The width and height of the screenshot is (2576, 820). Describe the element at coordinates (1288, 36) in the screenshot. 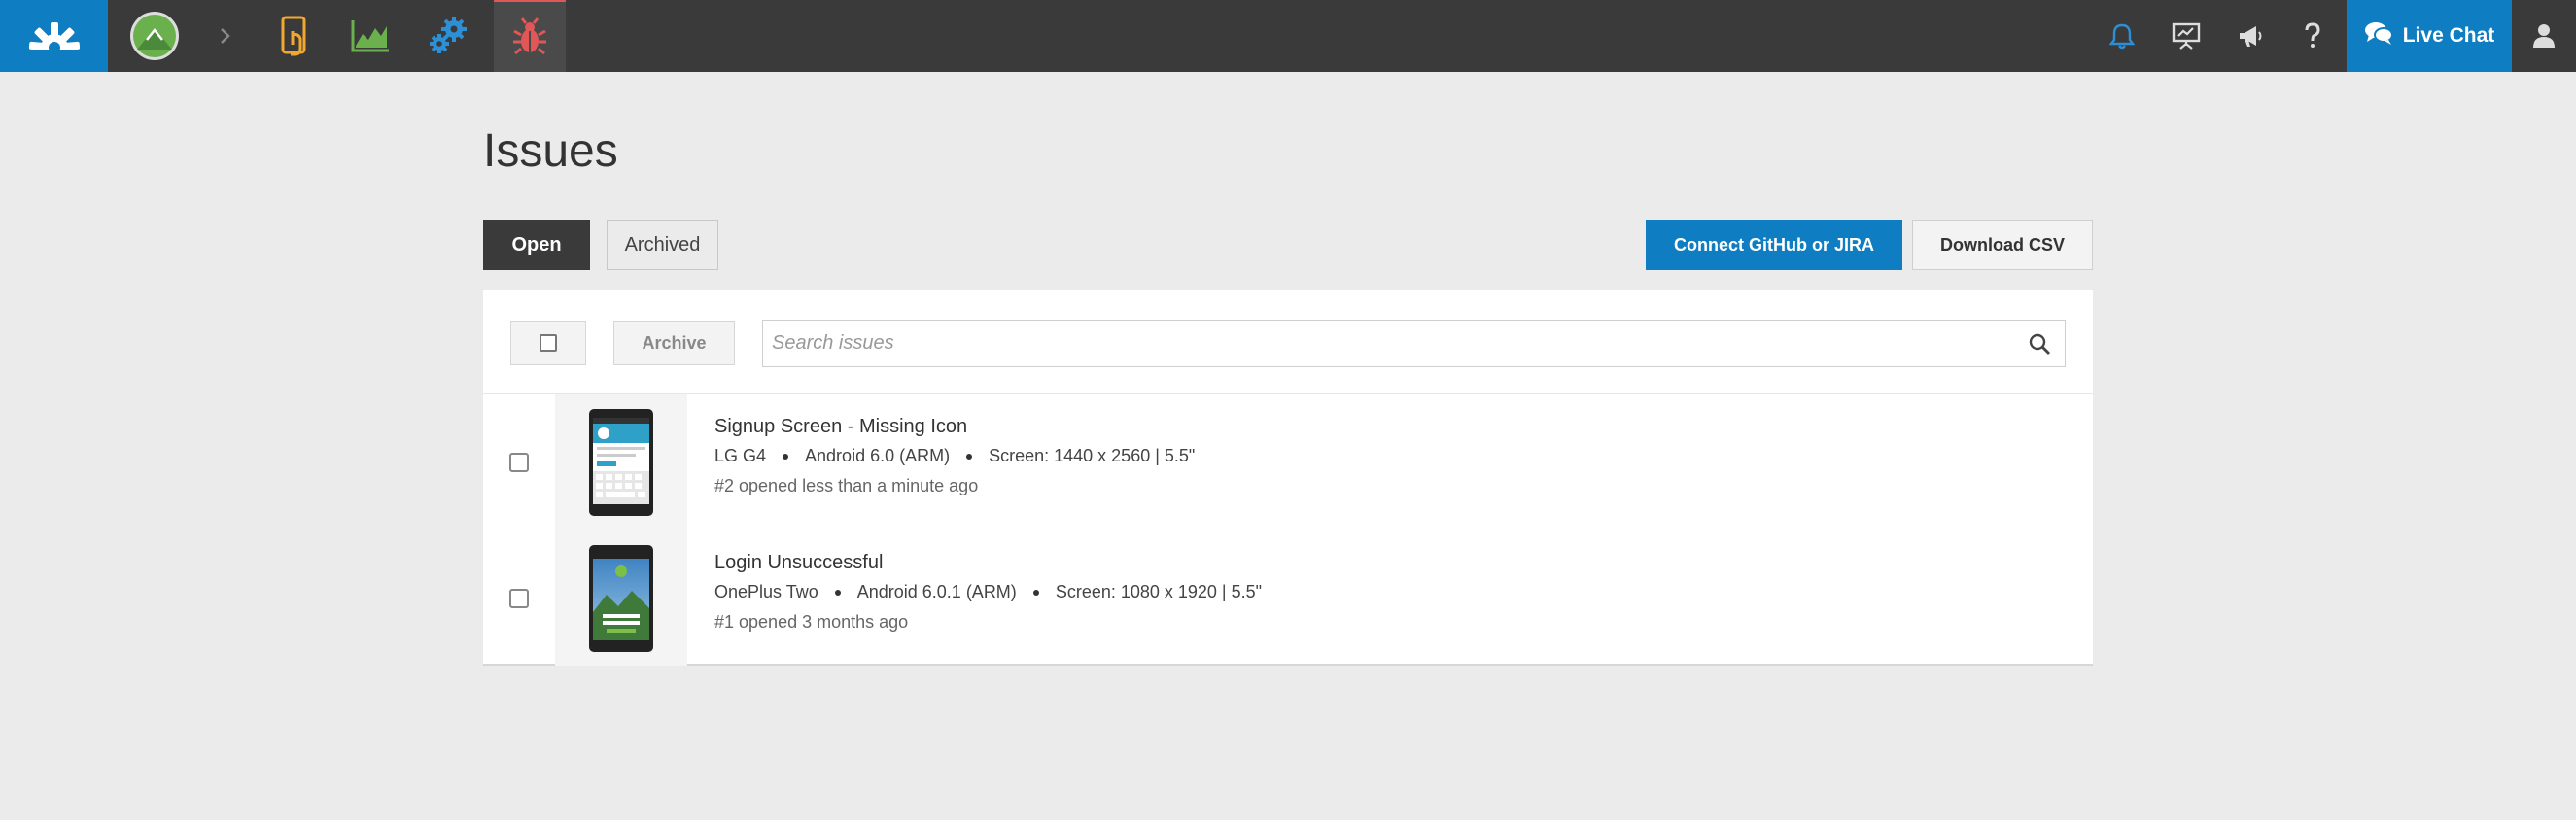

I see `top-nav-bar: Live Chat` at that location.